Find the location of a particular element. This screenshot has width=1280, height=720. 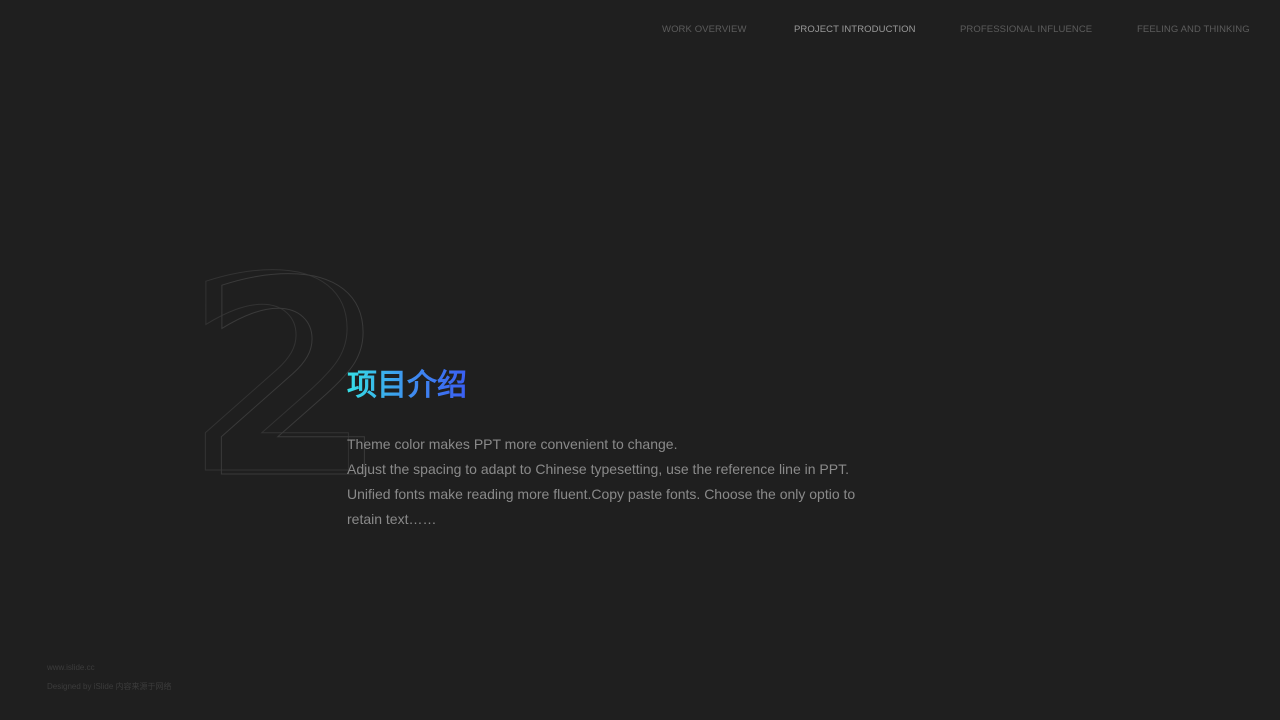

section-number: 2 is located at coordinates (285, 360).